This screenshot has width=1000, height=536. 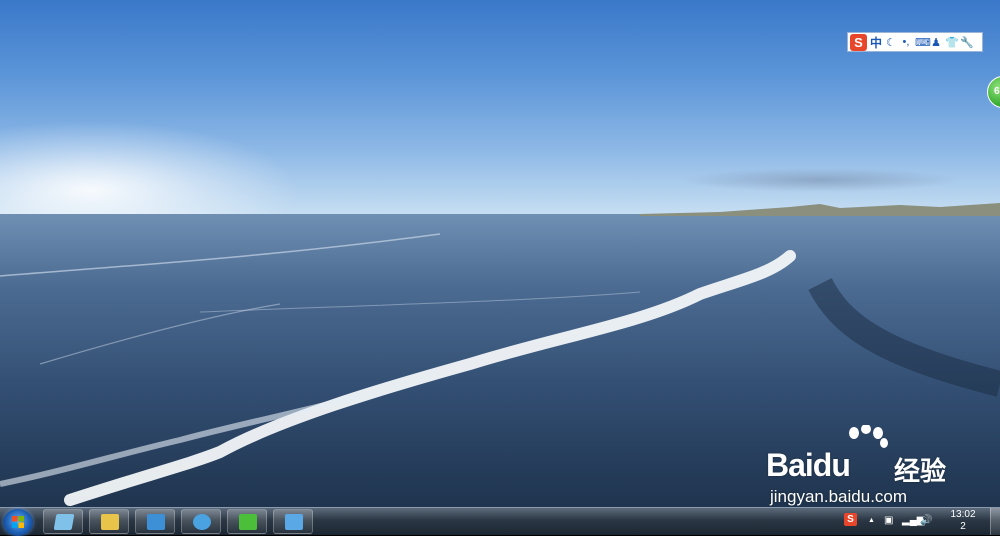 What do you see at coordinates (936, 42) in the screenshot?
I see `user-icon: ♟` at bounding box center [936, 42].